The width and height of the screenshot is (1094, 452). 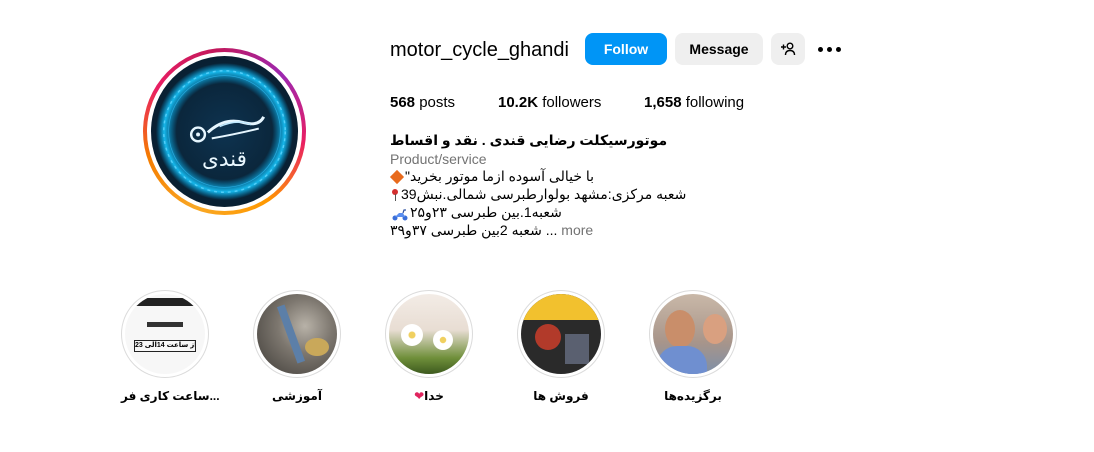 I want to click on avatar-logo-graphic: قندی, so click(x=224, y=131).